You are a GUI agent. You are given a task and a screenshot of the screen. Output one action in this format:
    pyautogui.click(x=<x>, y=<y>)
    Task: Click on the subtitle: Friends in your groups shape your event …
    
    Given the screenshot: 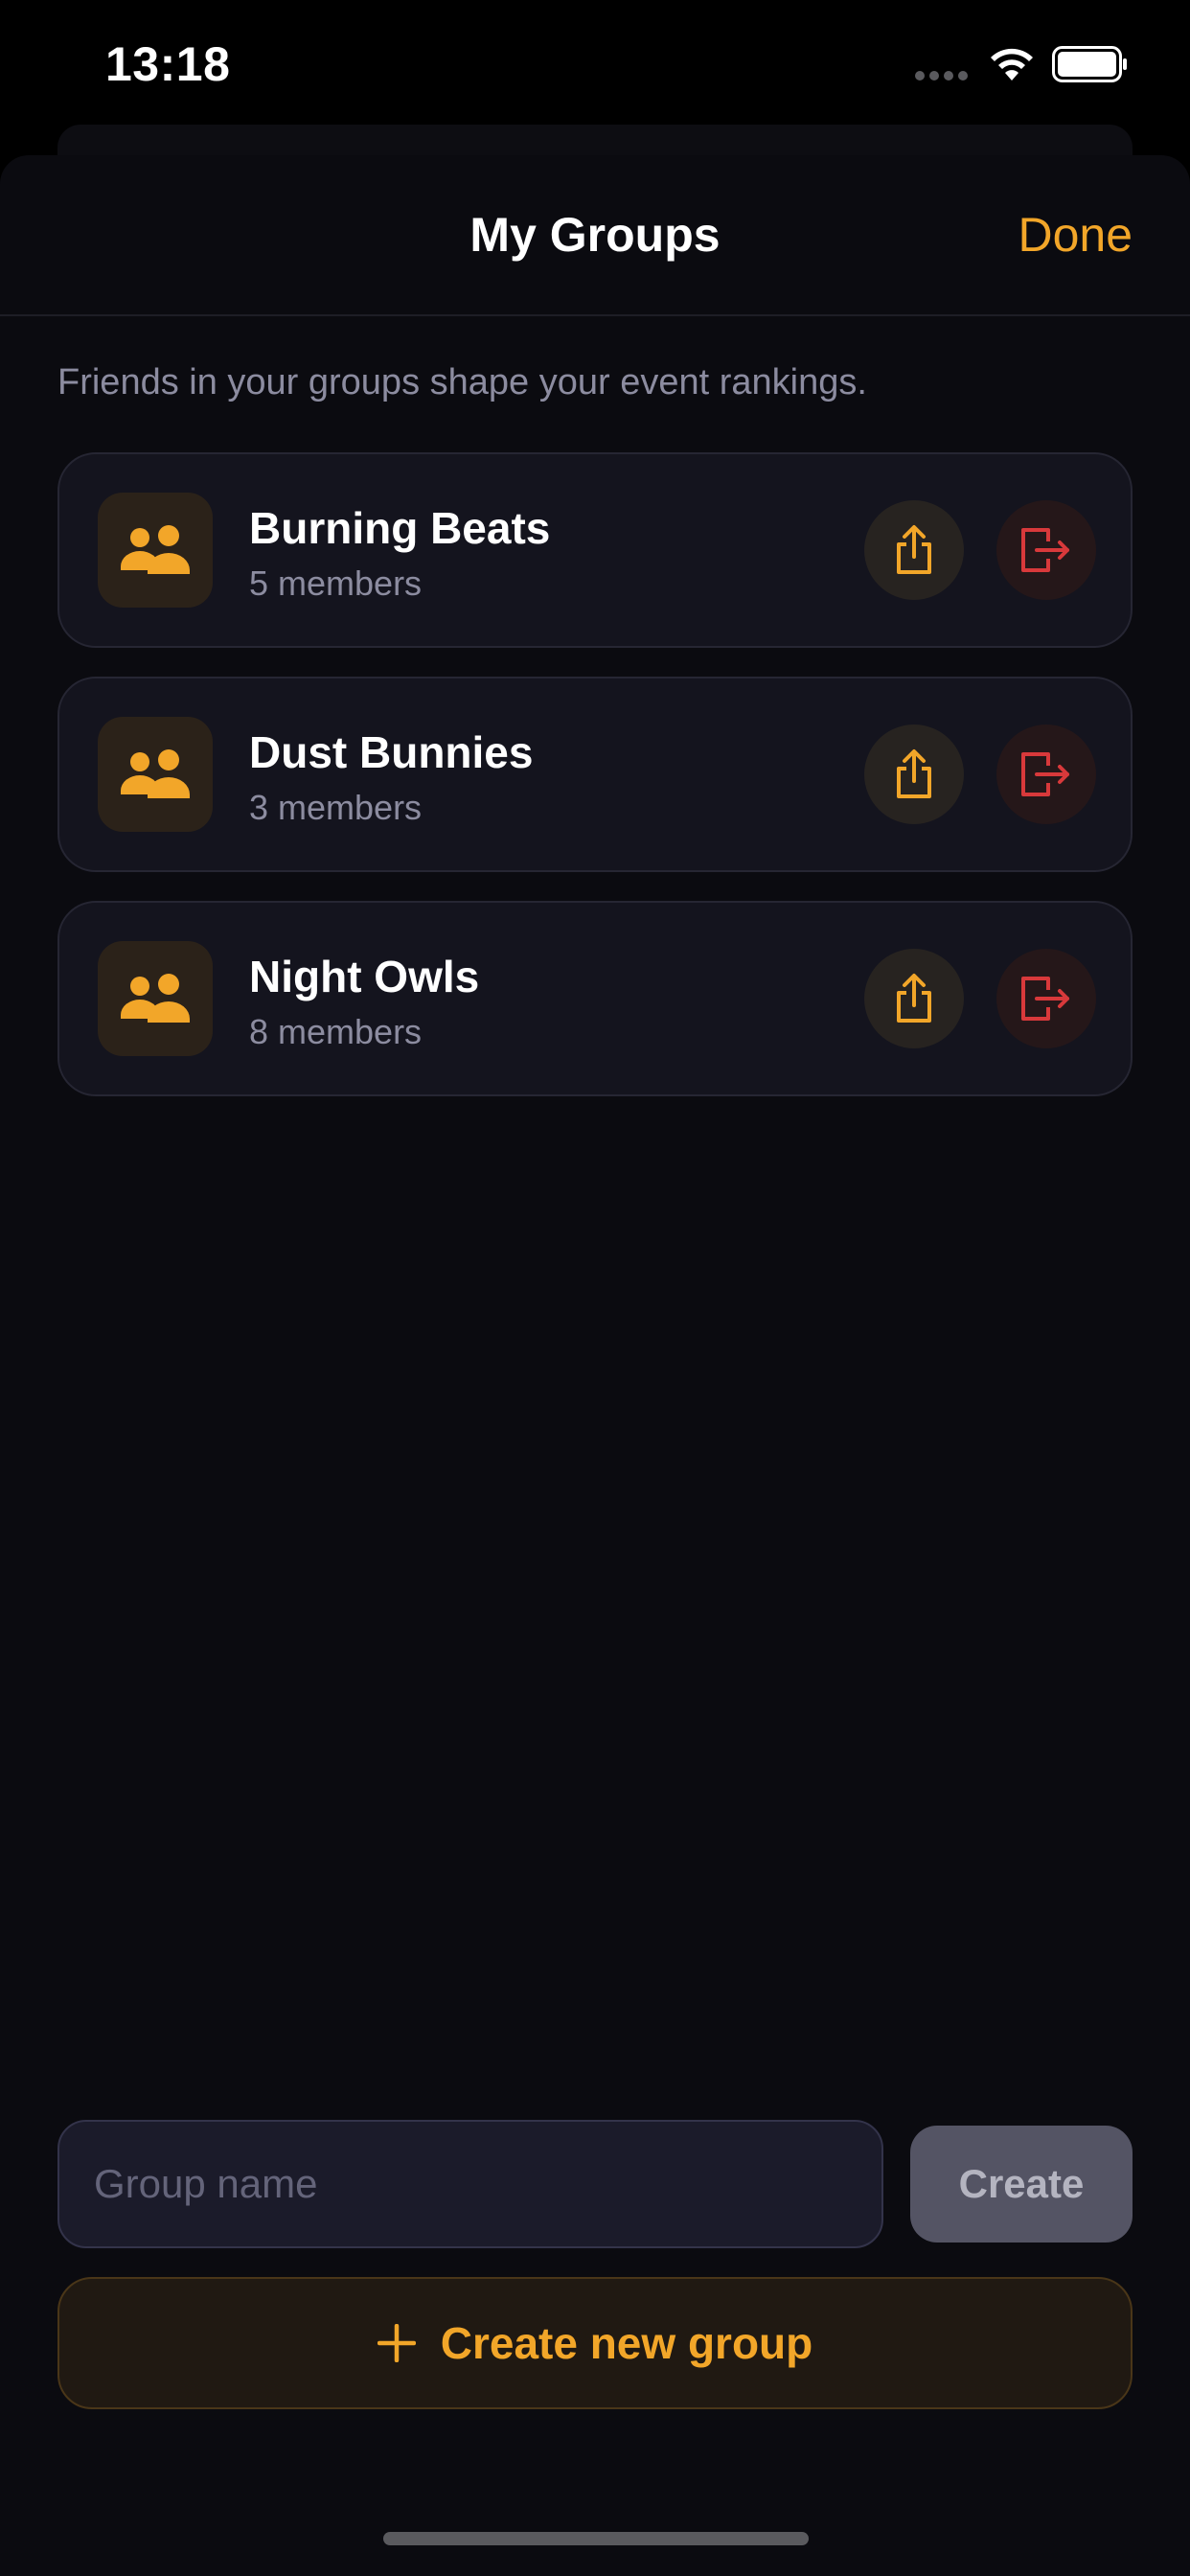 What is the action you would take?
    pyautogui.click(x=462, y=382)
    